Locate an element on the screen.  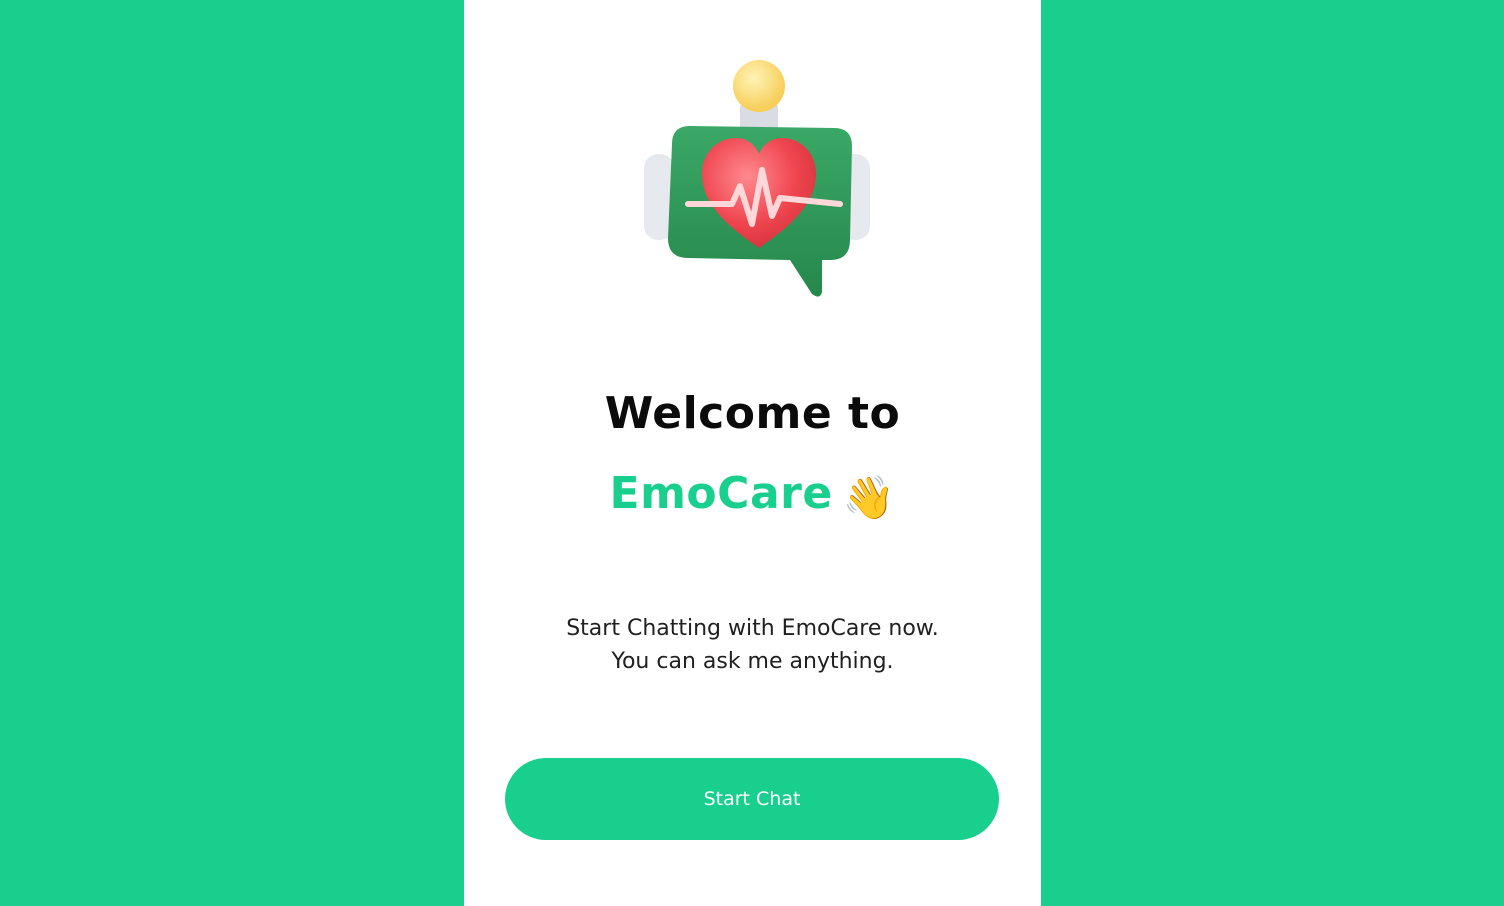
heart-chat-bubble-icon is located at coordinates (757, 178).